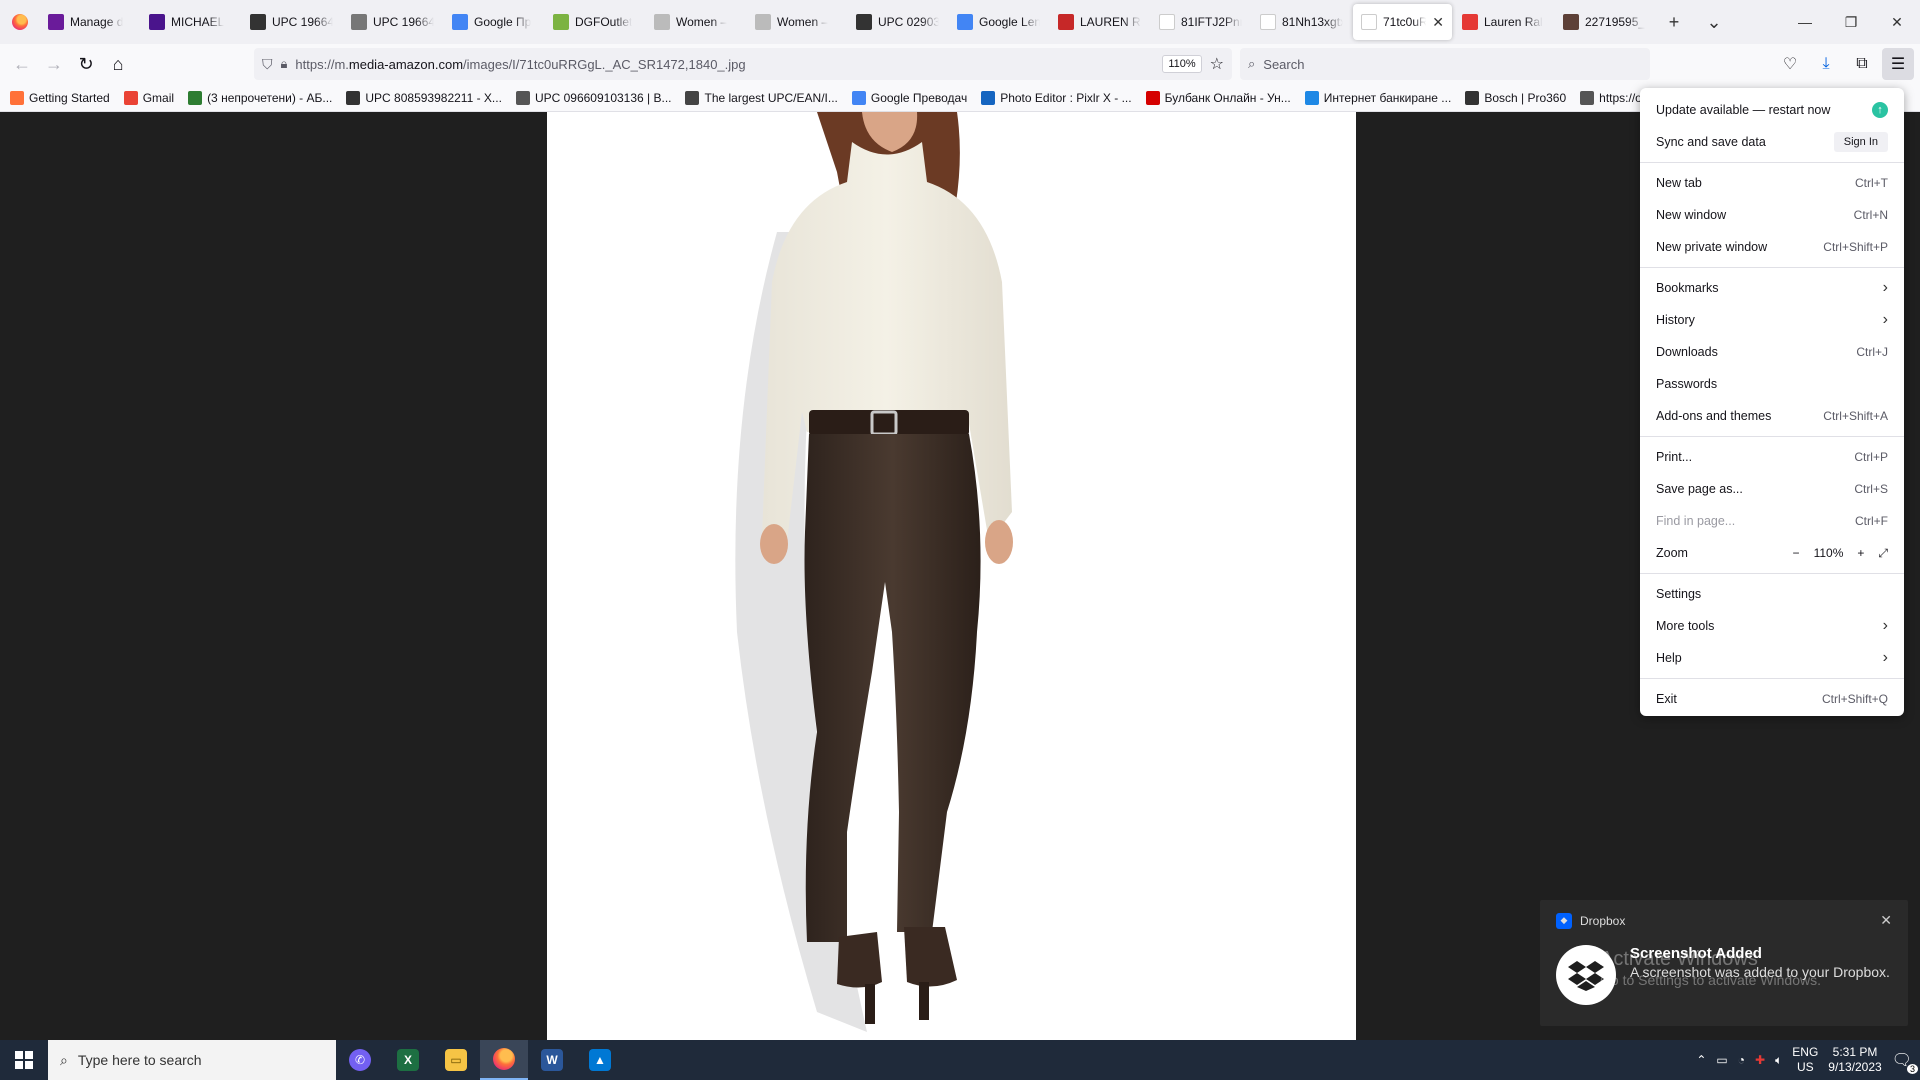 This screenshot has width=1920, height=1080. What do you see at coordinates (60, 97) in the screenshot?
I see `bookmark-item: Getting Started` at bounding box center [60, 97].